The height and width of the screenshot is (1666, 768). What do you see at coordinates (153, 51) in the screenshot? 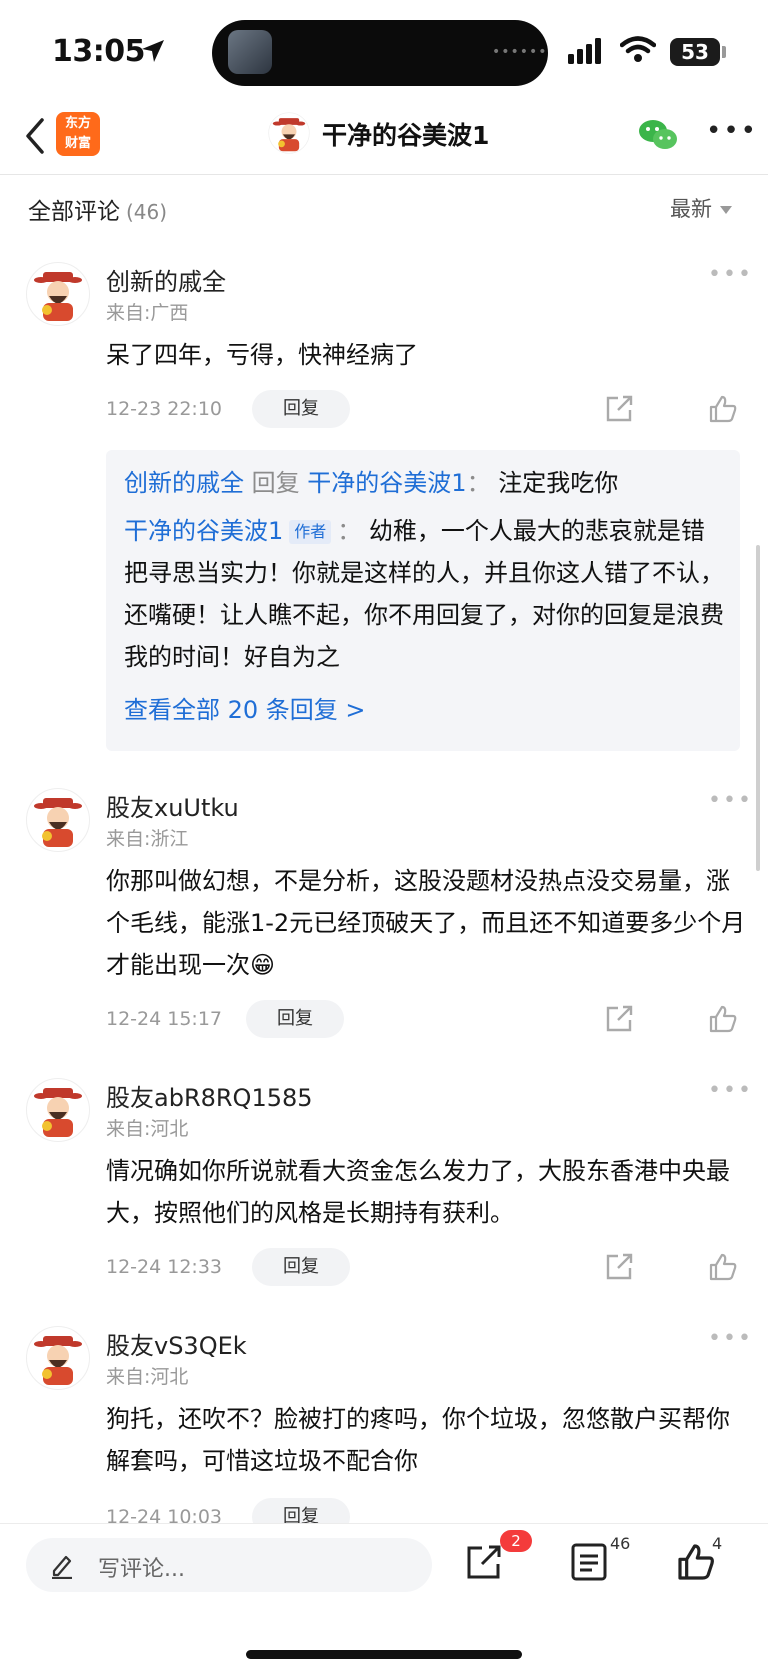
I see `location-arrow-icon` at bounding box center [153, 51].